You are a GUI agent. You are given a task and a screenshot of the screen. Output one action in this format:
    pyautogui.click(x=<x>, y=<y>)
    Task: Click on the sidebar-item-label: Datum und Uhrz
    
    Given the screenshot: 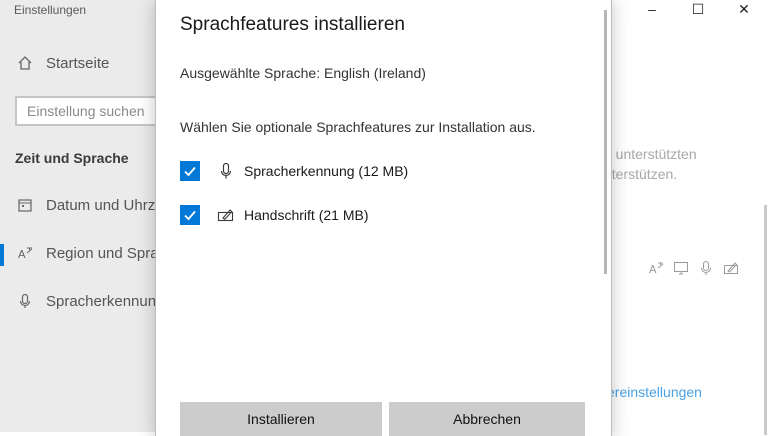 What is the action you would take?
    pyautogui.click(x=101, y=205)
    